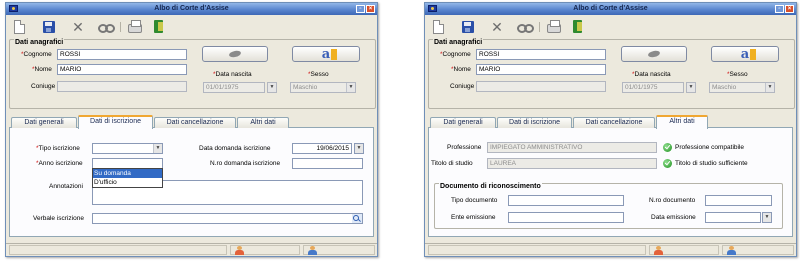 This screenshot has width=800, height=264. Describe the element at coordinates (127, 173) in the screenshot. I see `option-su-domanda: Su domanda` at that location.